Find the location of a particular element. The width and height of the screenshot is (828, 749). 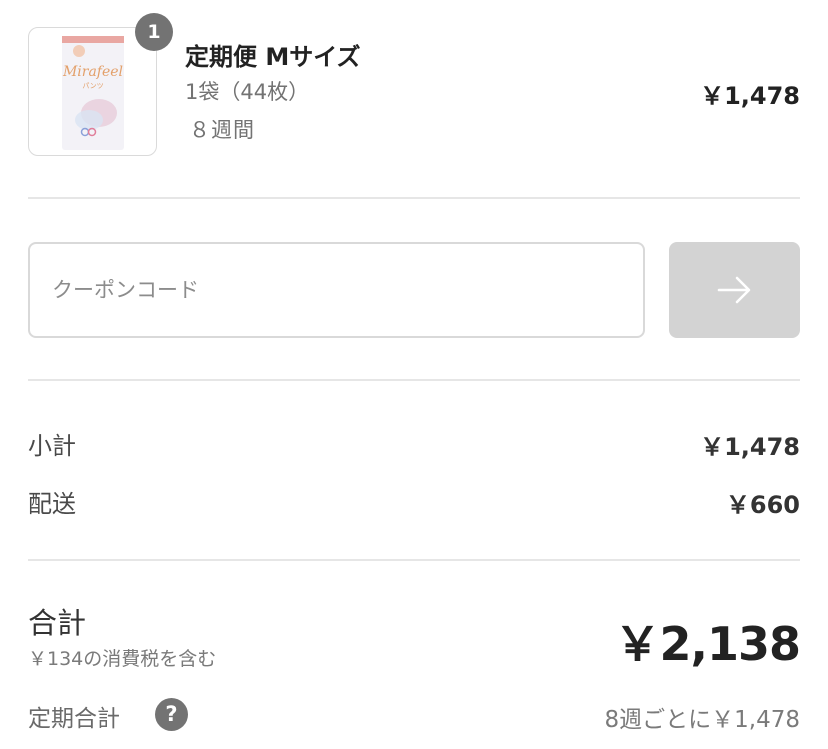

package-sub-text: パンツ is located at coordinates (92, 86).